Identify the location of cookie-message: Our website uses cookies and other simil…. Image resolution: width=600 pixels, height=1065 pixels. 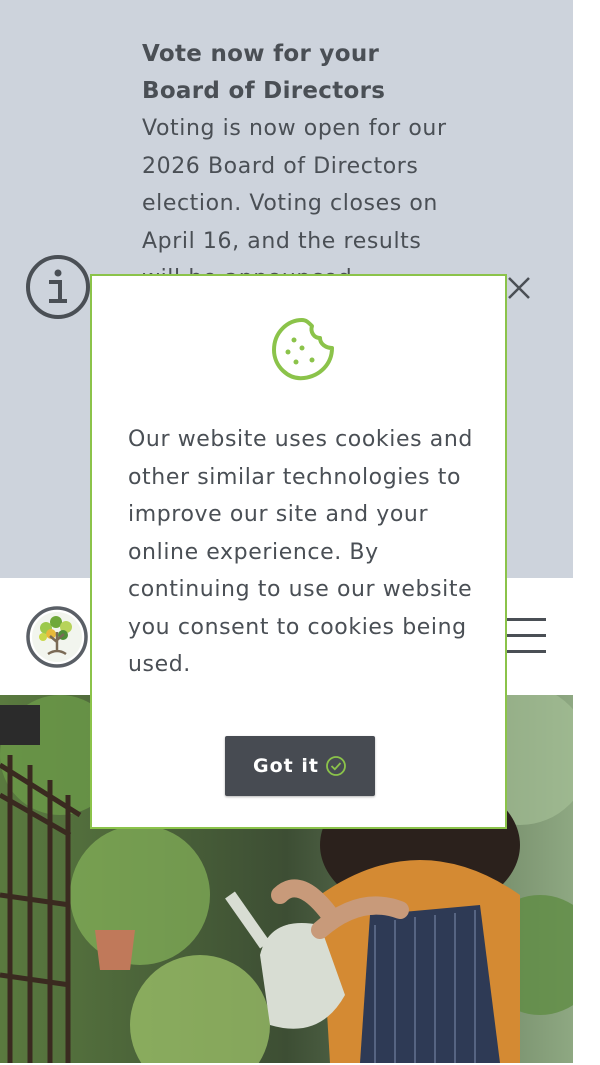
(300, 552).